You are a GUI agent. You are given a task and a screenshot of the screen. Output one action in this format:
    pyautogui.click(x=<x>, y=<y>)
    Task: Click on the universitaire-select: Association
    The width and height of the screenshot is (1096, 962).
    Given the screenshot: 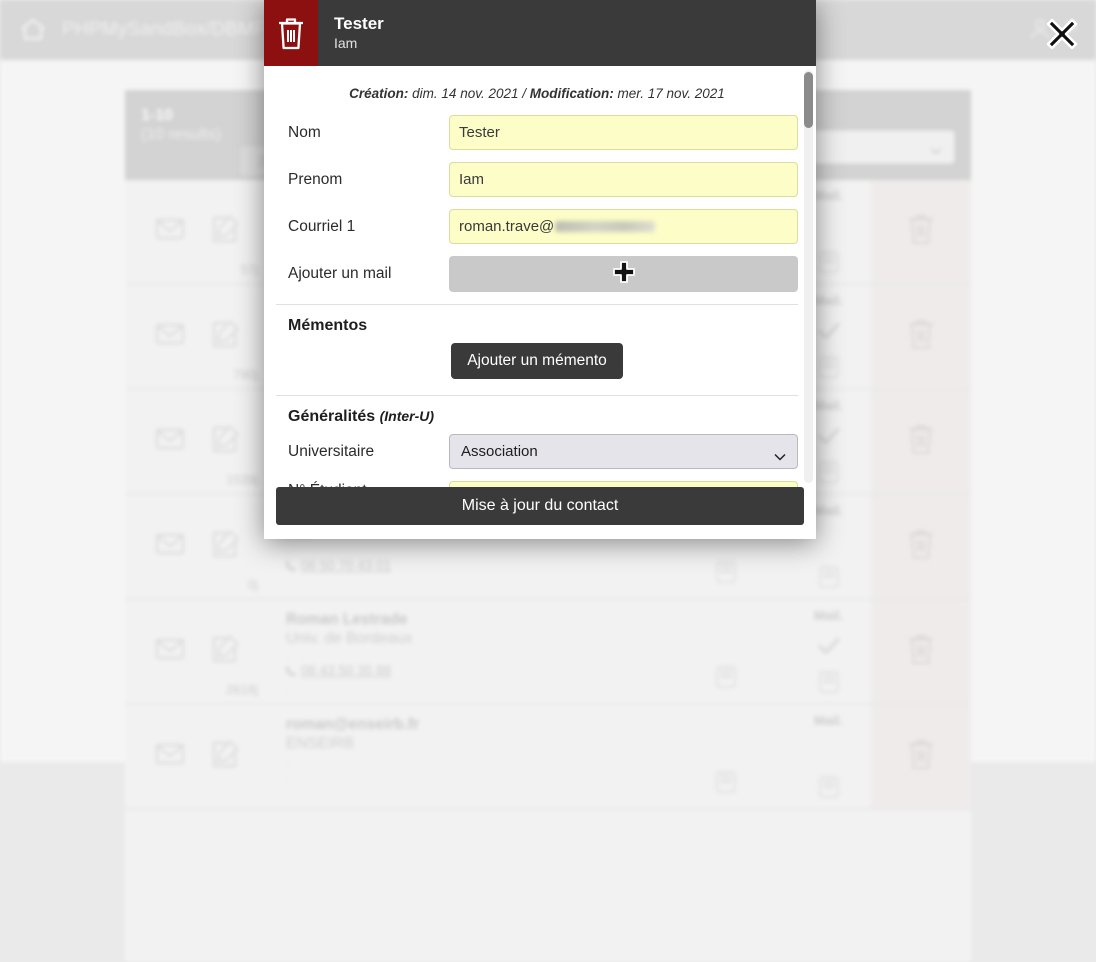 What is the action you would take?
    pyautogui.click(x=623, y=451)
    